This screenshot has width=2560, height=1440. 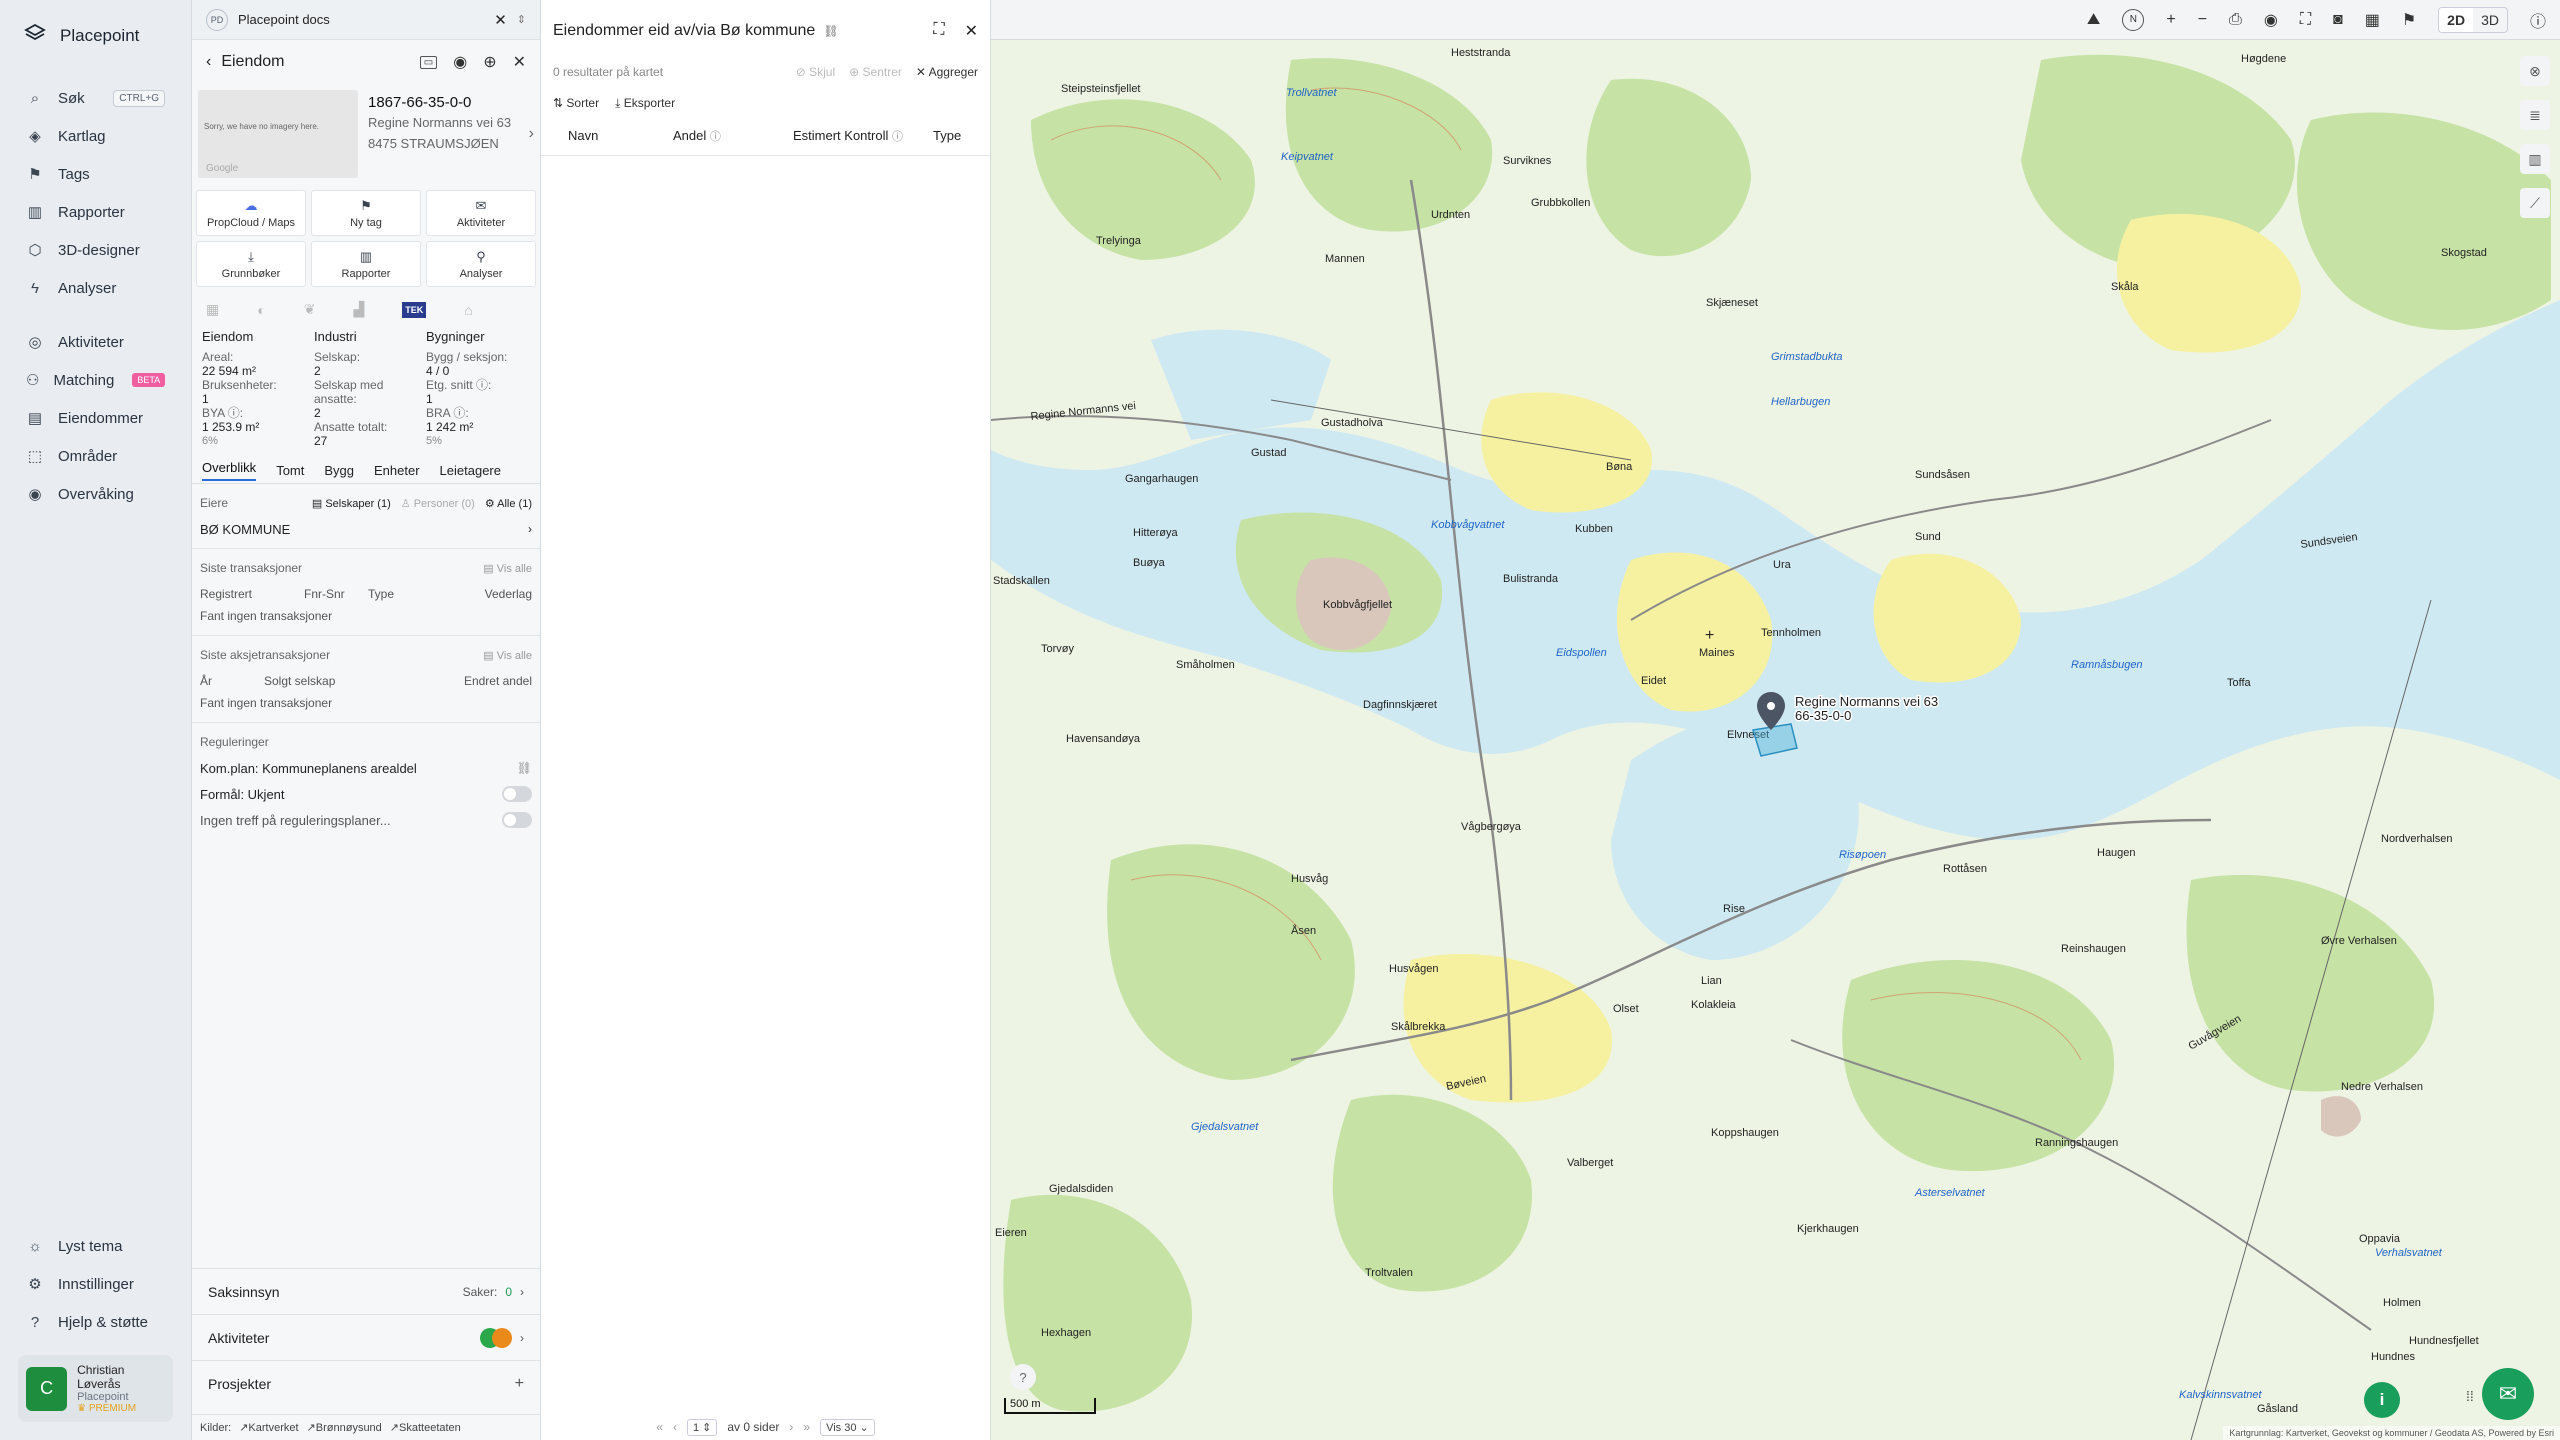 I want to click on center-button: ⊕ Sentrer, so click(x=875, y=72).